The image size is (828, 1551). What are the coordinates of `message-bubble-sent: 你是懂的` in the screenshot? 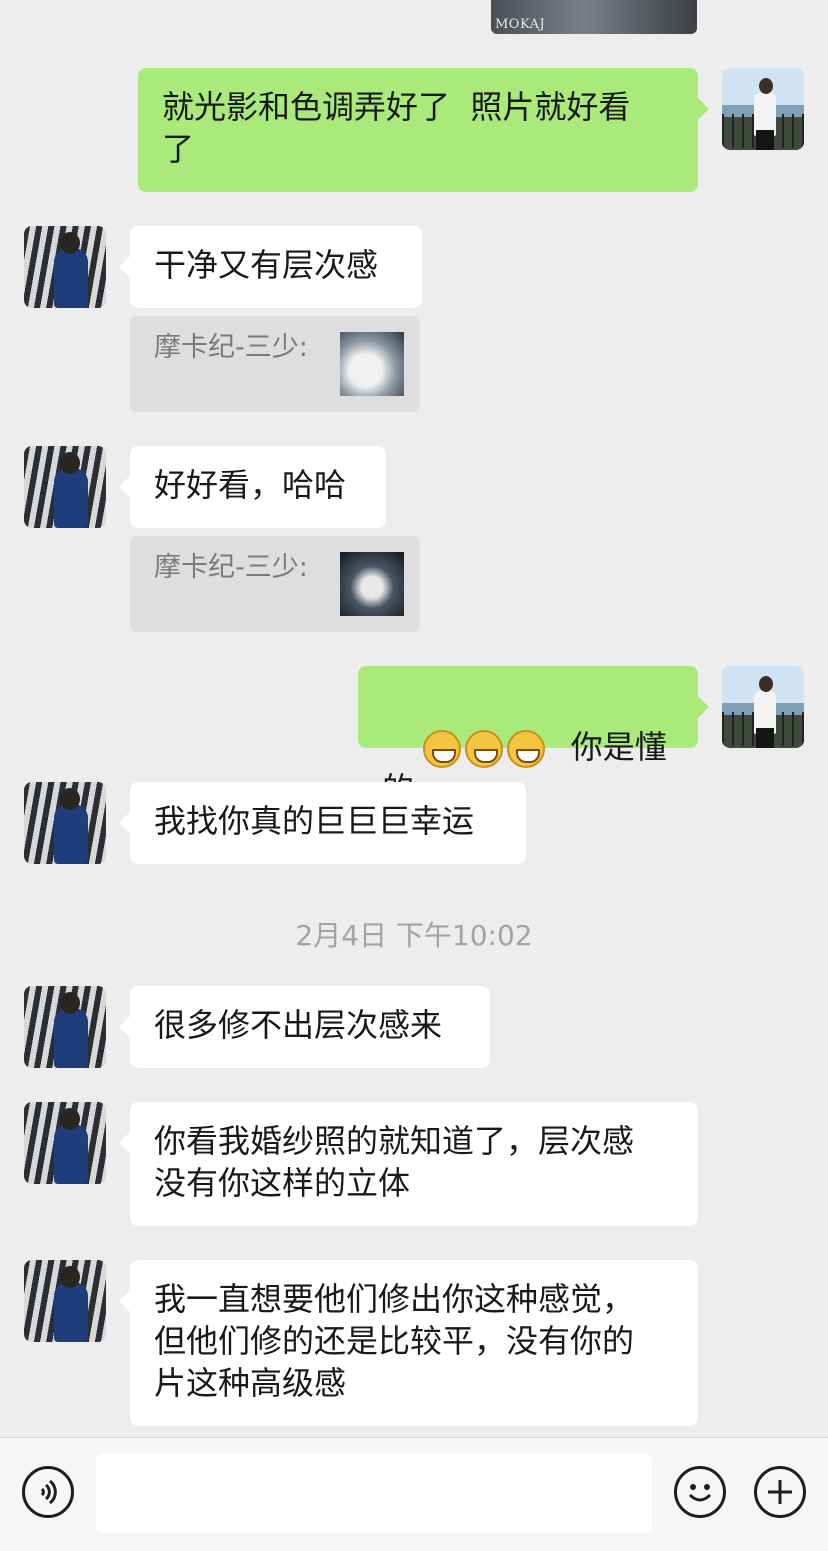 It's located at (533, 737).